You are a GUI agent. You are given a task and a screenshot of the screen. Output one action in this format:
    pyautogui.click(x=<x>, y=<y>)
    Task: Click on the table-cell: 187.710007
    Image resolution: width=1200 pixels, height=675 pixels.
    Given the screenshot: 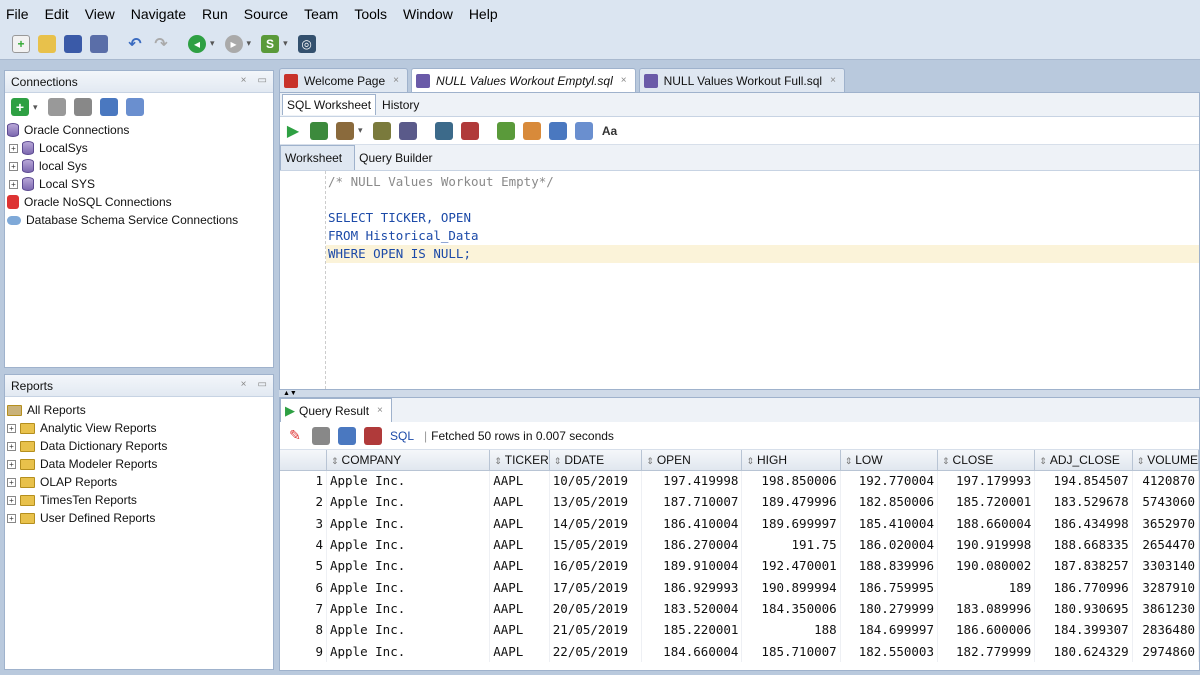 What is the action you would take?
    pyautogui.click(x=692, y=502)
    